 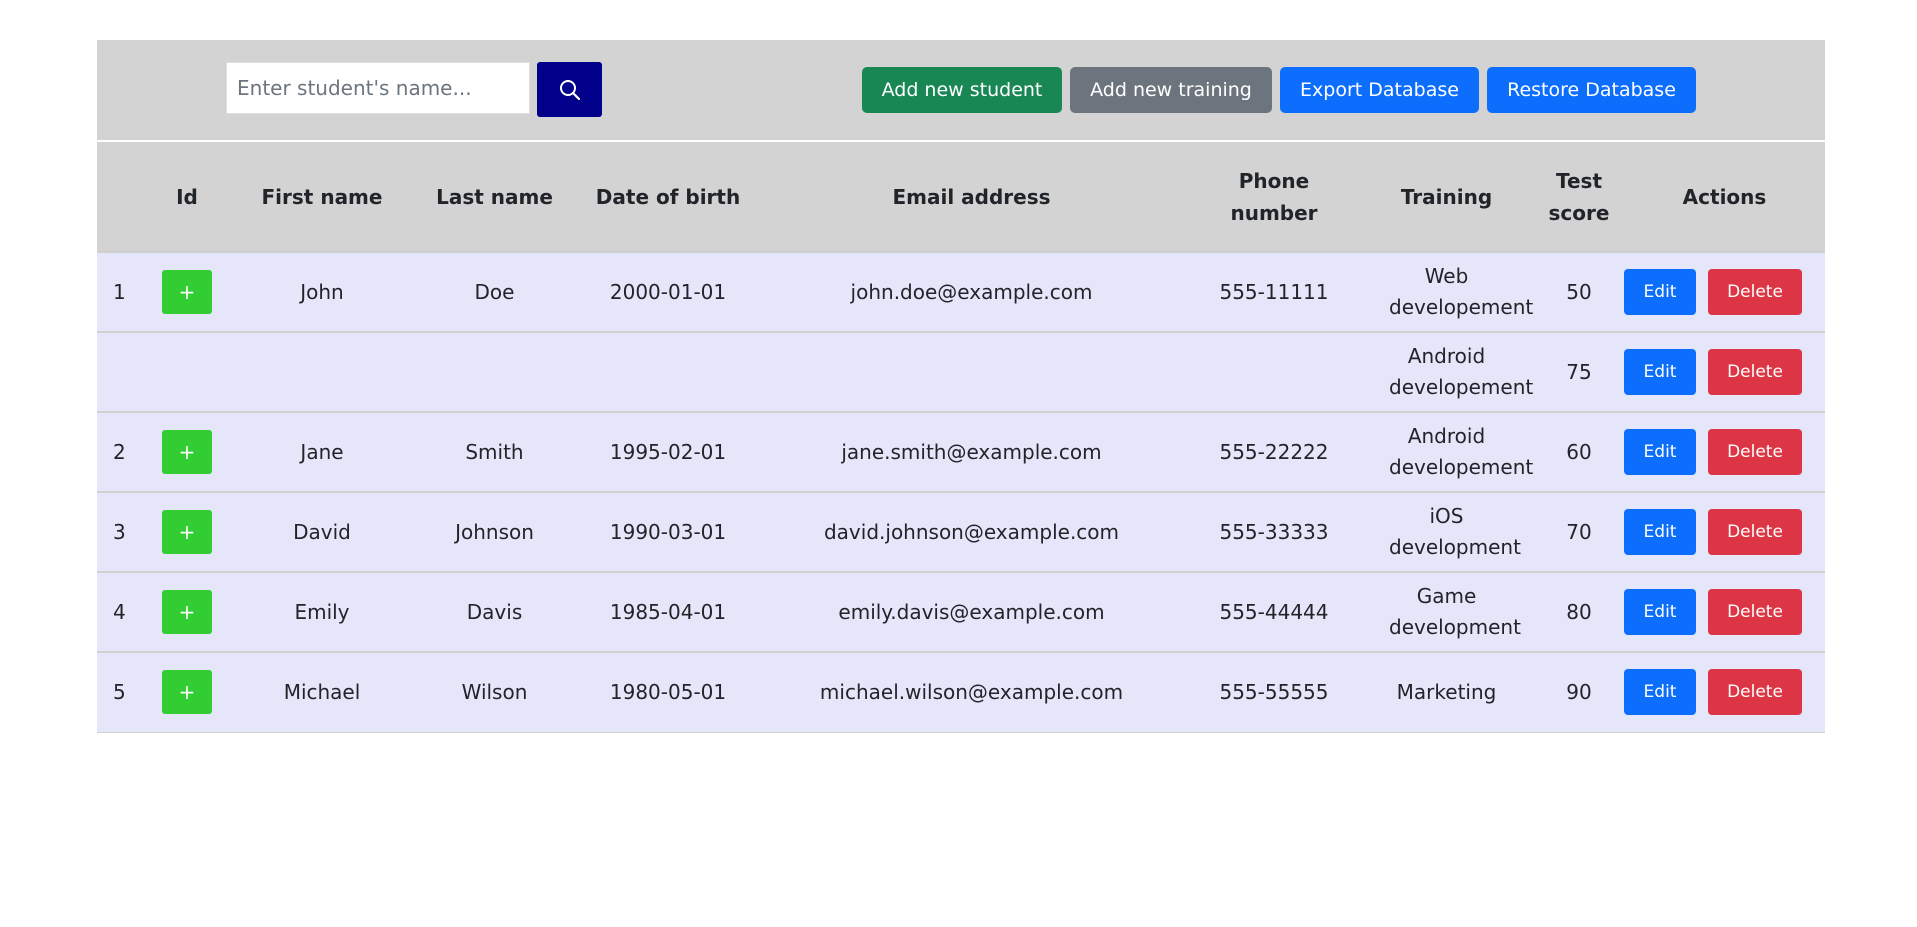 What do you see at coordinates (378, 88) in the screenshot?
I see `search-input` at bounding box center [378, 88].